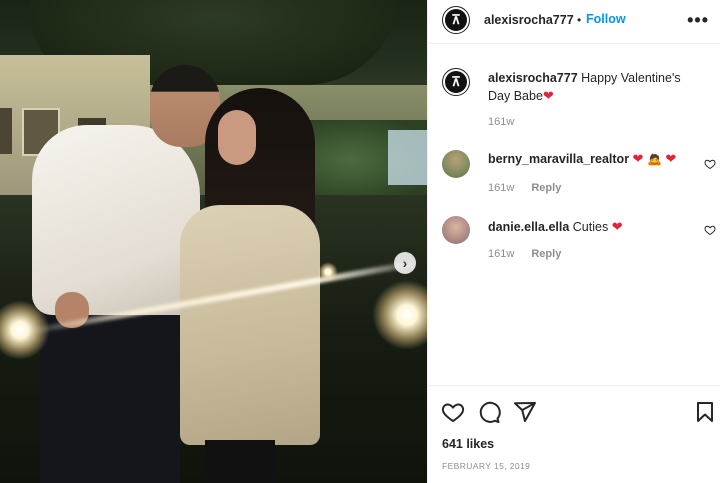  Describe the element at coordinates (489, 412) in the screenshot. I see `comment-icon` at that location.